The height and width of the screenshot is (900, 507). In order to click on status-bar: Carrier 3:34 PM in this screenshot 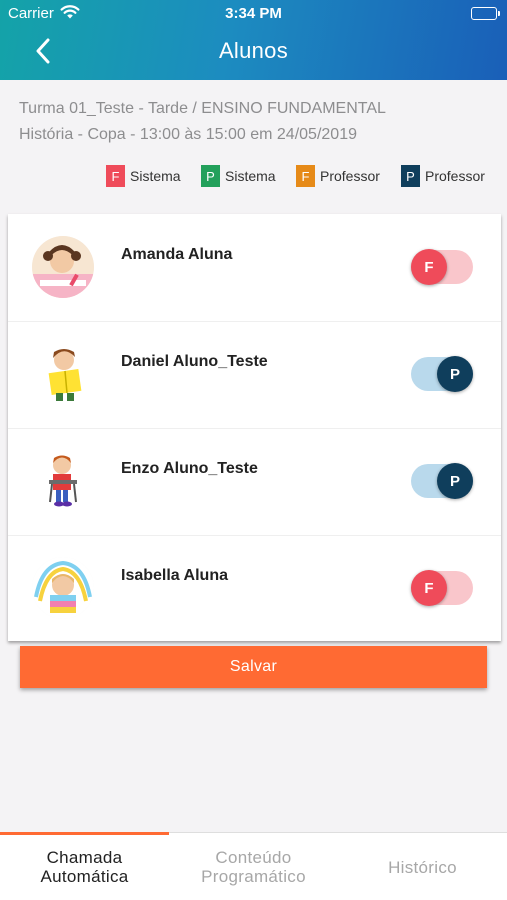, I will do `click(253, 14)`.